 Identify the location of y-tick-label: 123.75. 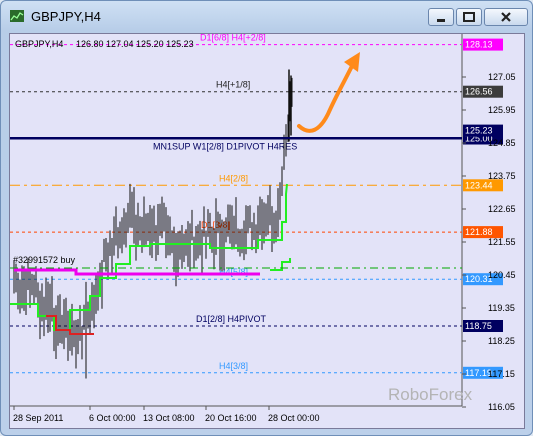
(502, 176).